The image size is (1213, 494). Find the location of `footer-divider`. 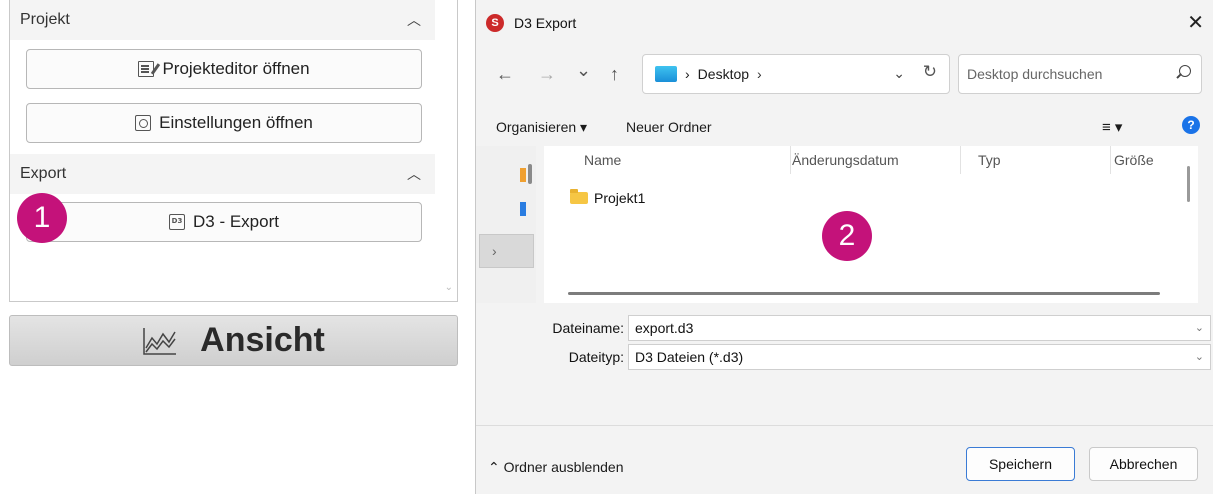

footer-divider is located at coordinates (844, 425).